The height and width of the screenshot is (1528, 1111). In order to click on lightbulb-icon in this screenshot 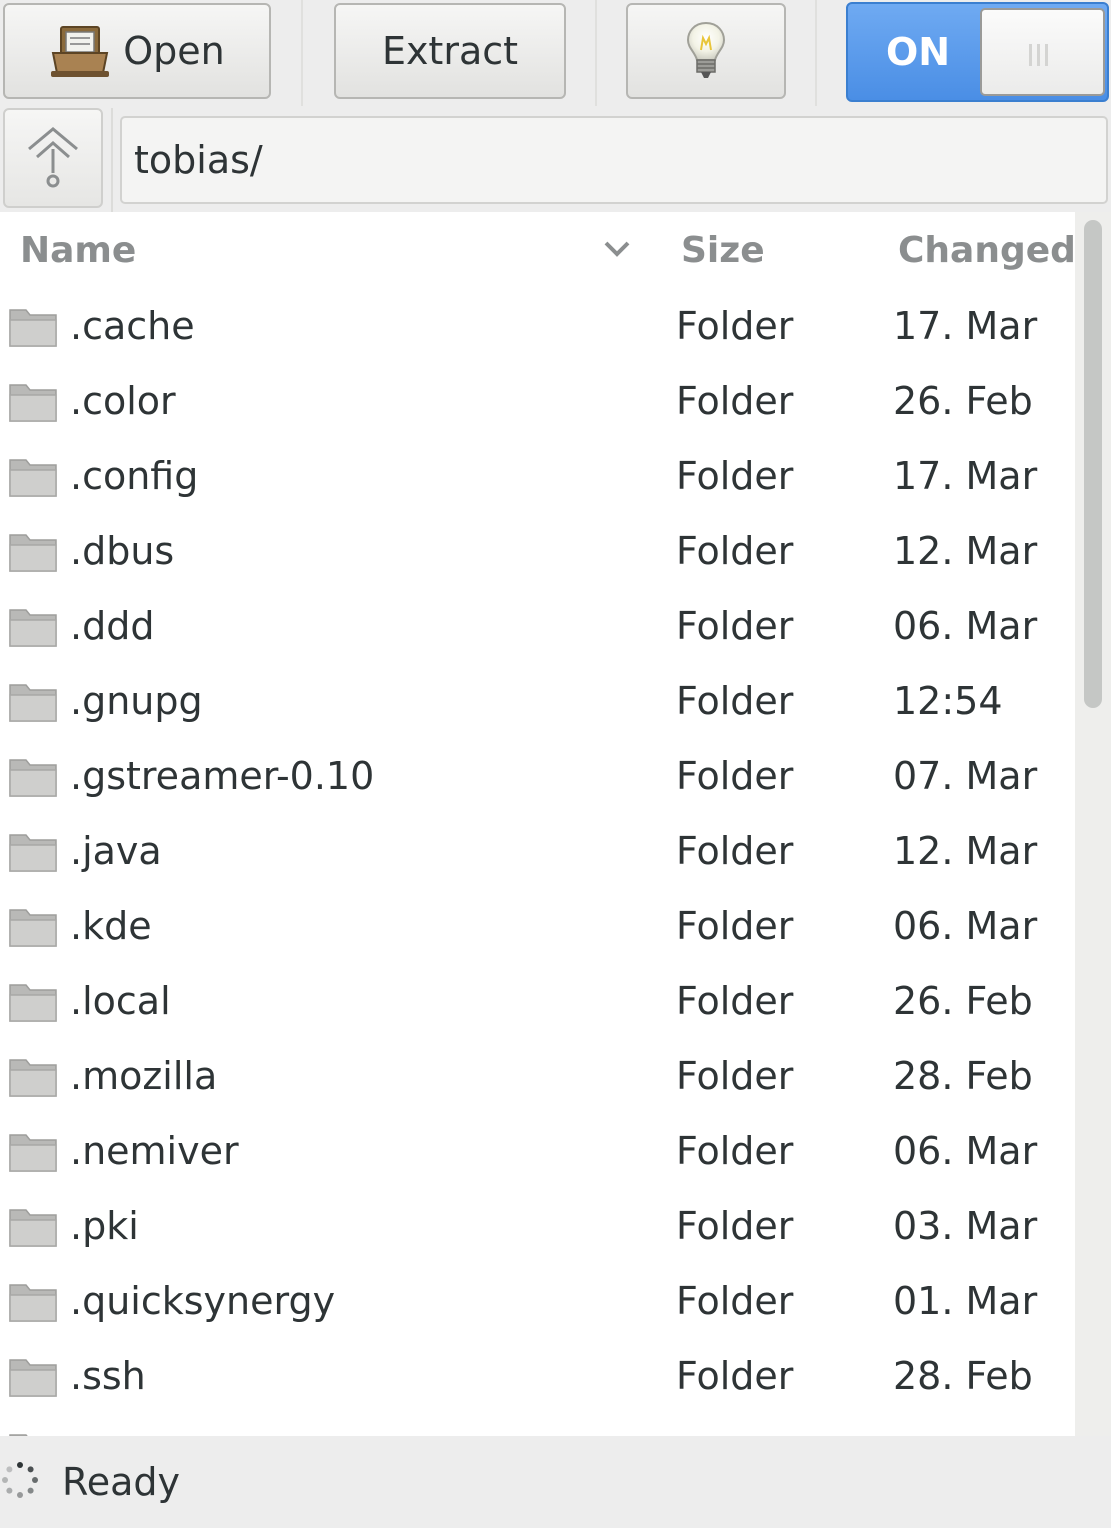, I will do `click(706, 49)`.